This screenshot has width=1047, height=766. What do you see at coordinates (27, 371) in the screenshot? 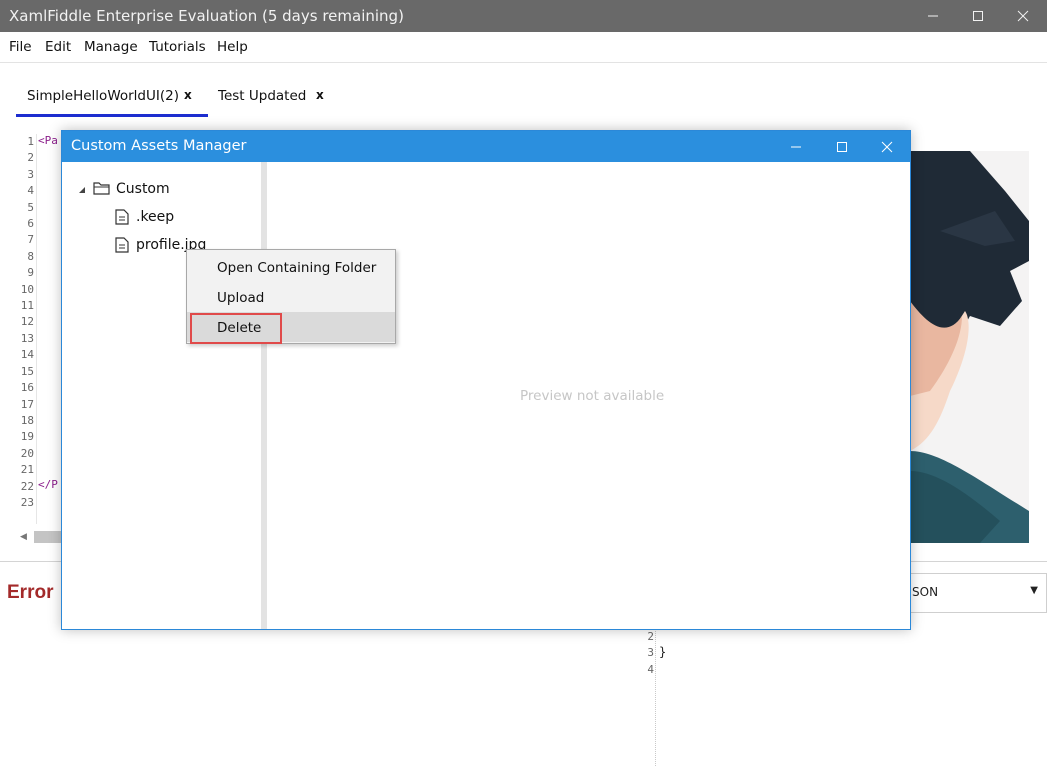
I see `line-number: 15` at bounding box center [27, 371].